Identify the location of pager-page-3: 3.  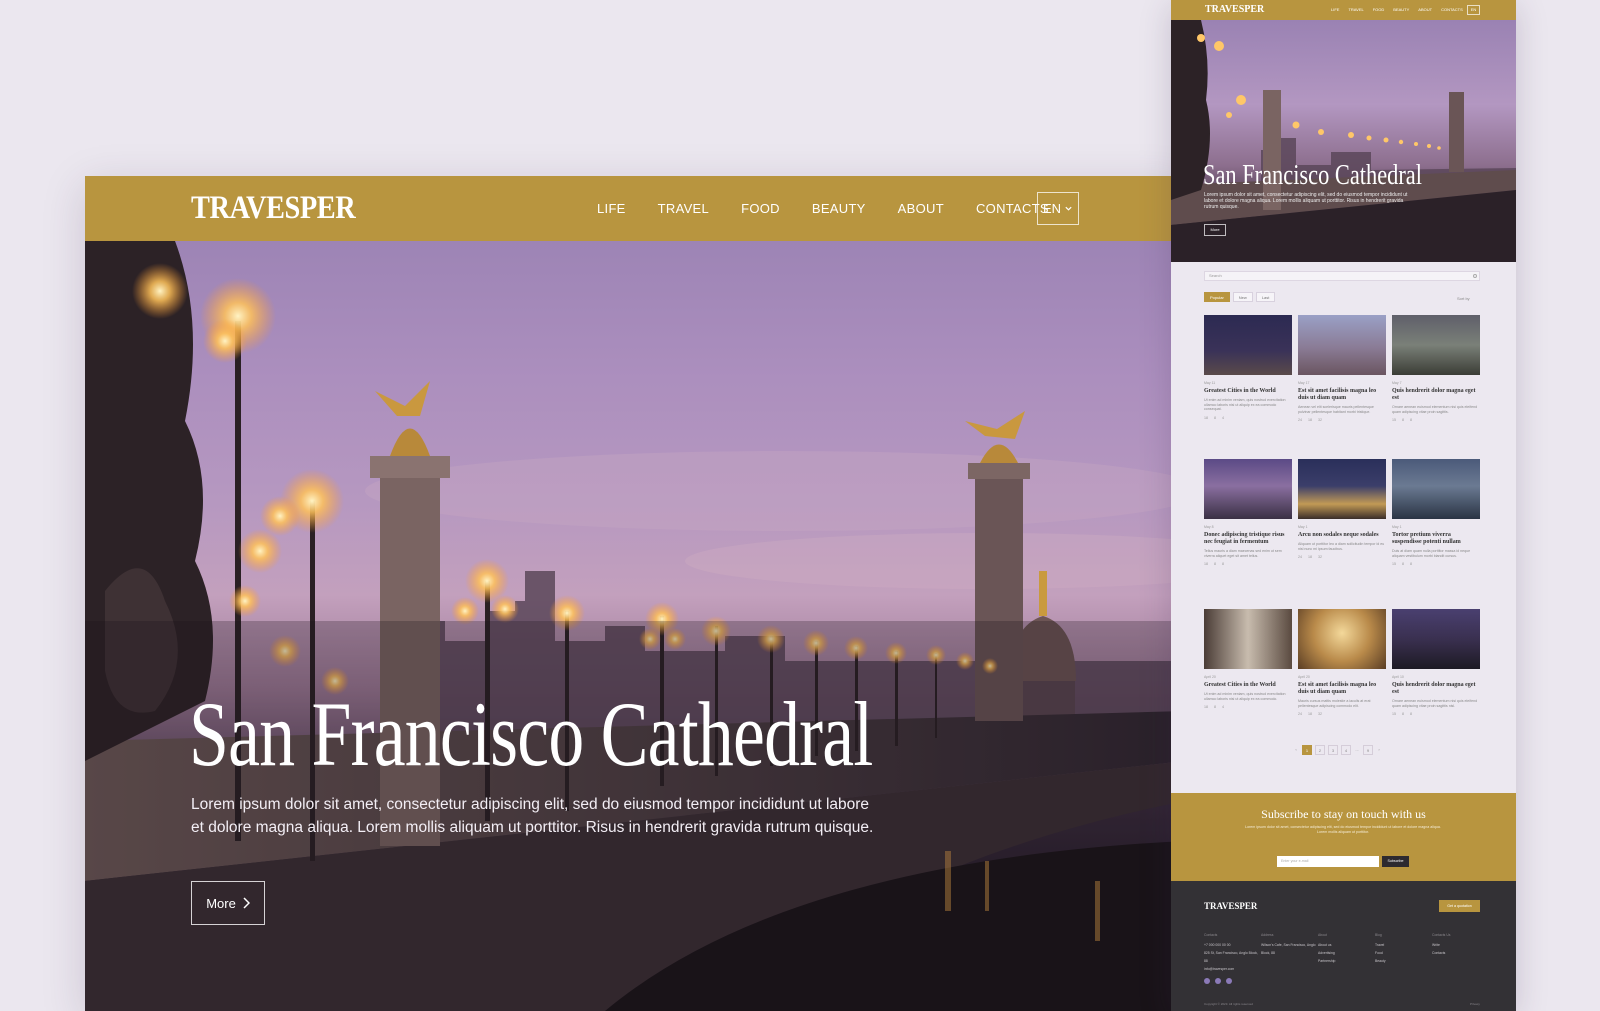
(1333, 750).